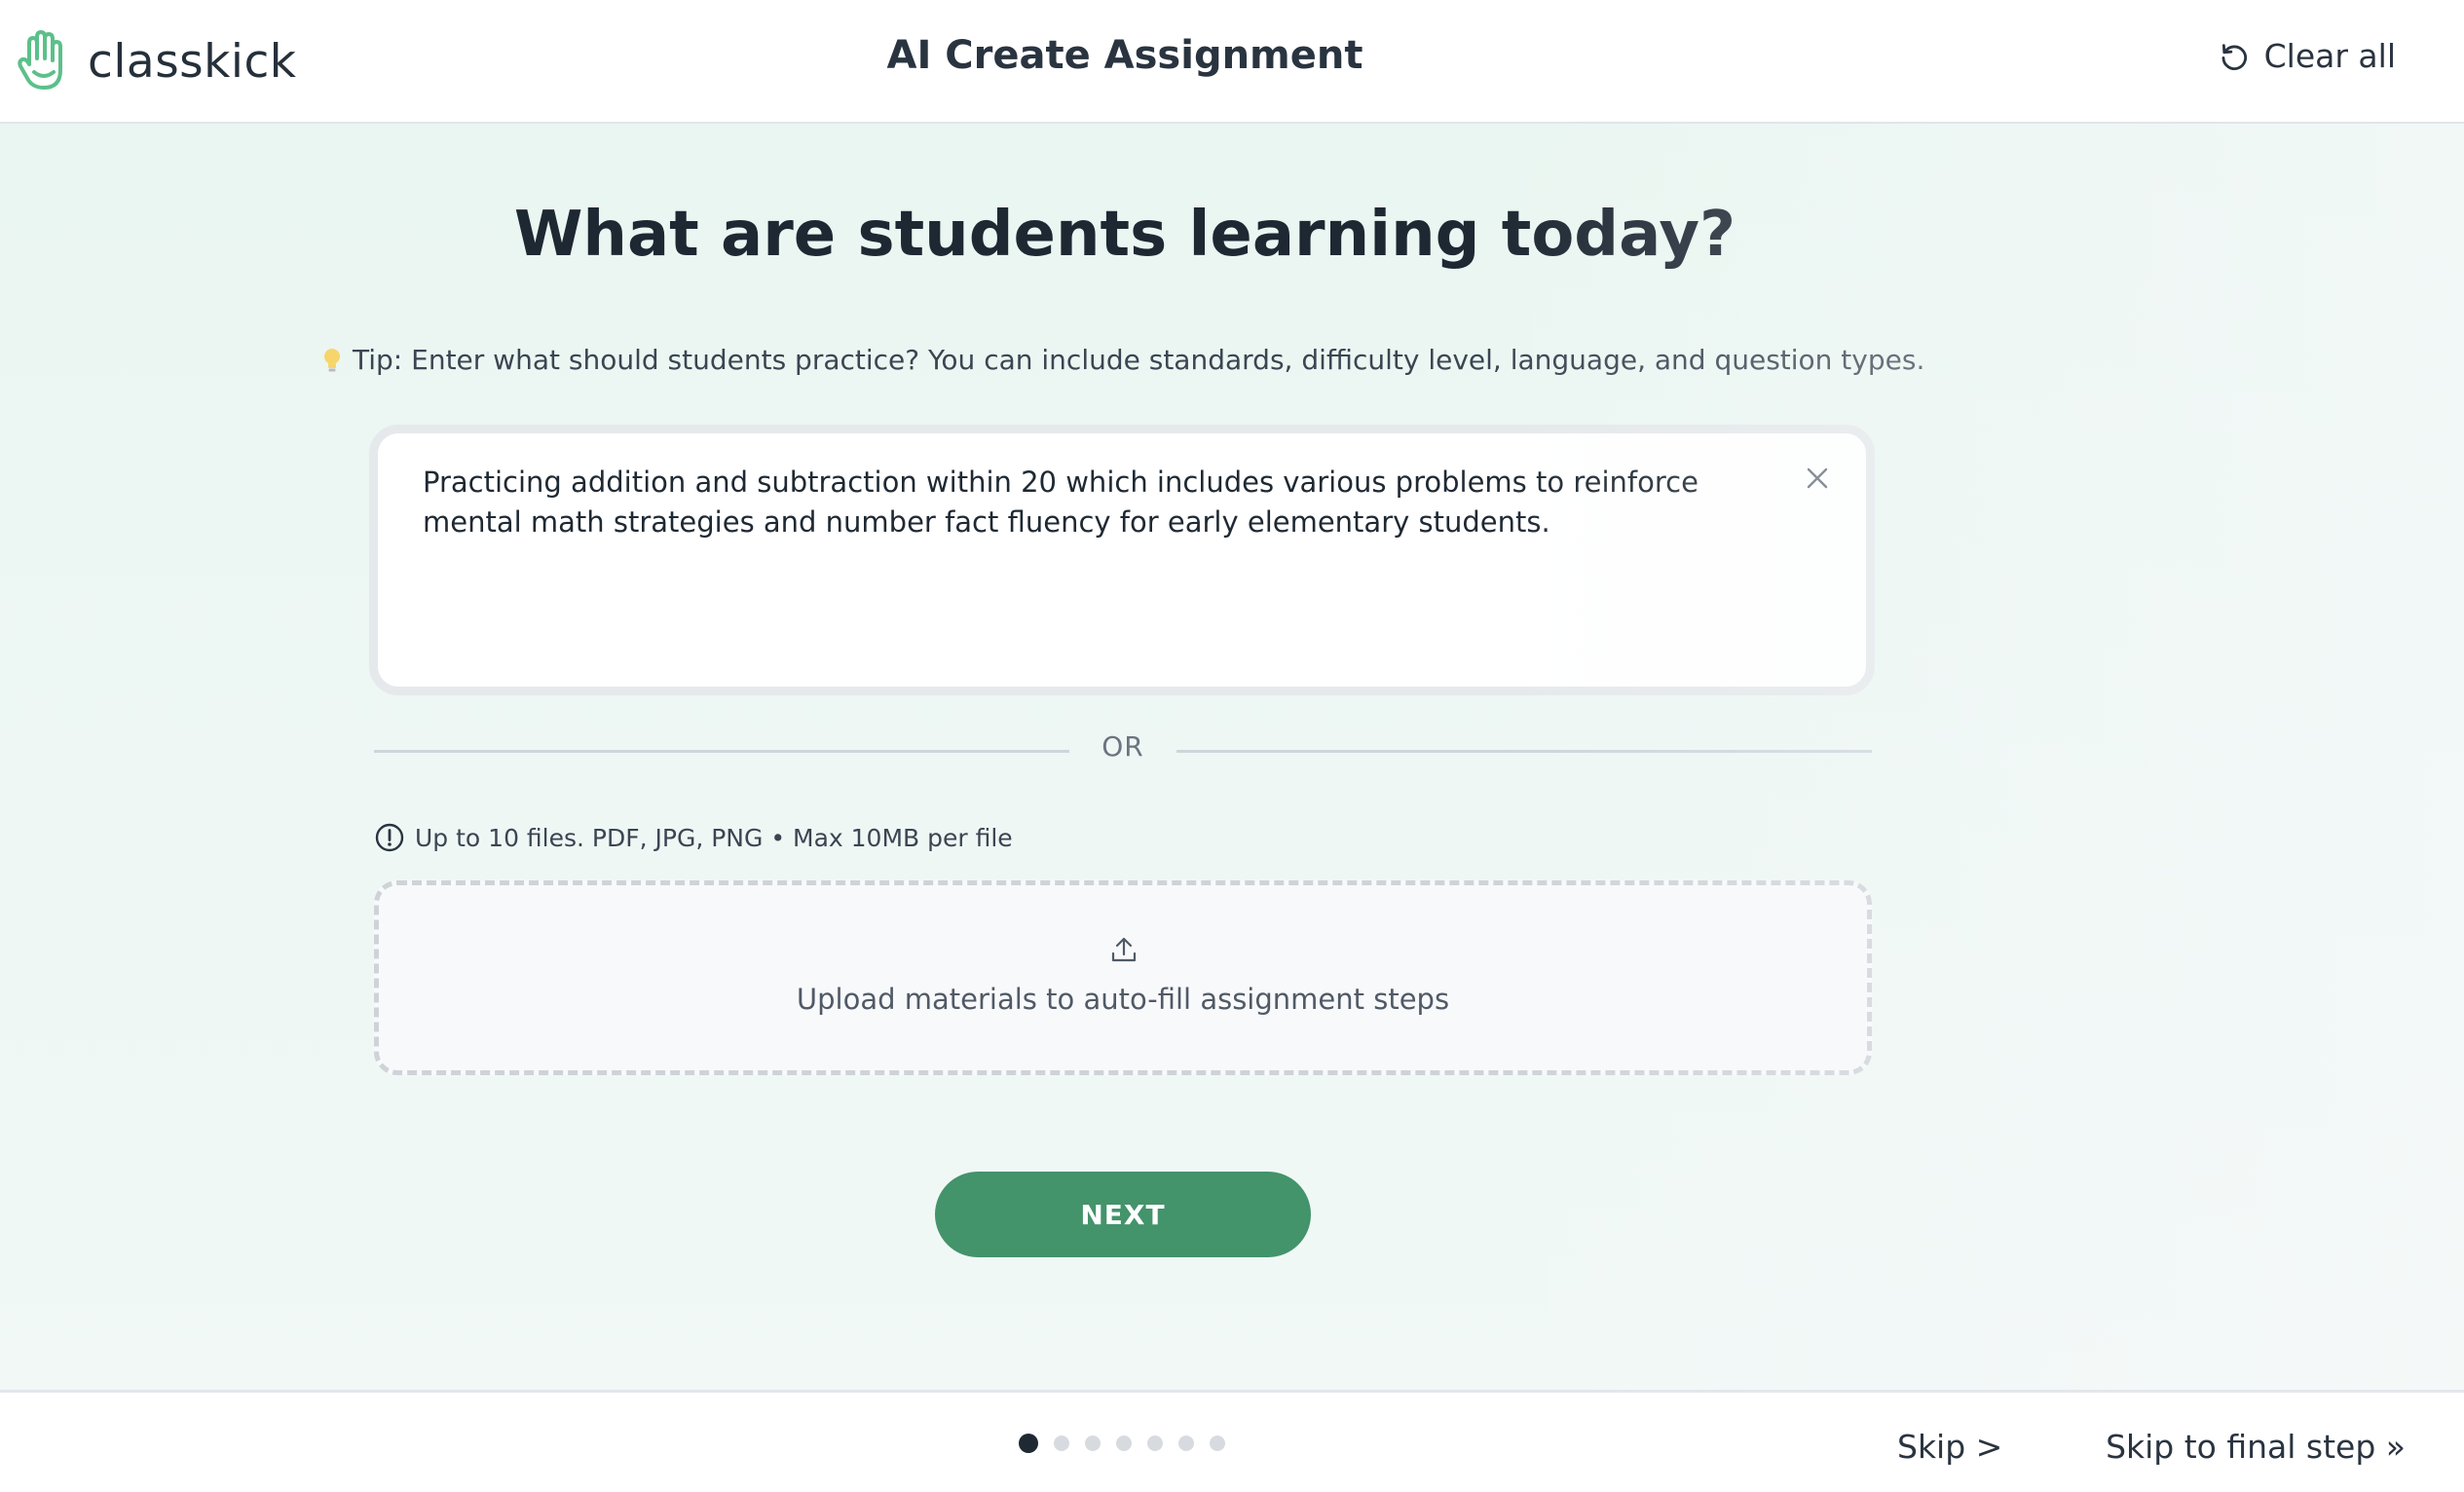 This screenshot has height=1492, width=2464. I want to click on divider-line-left, so click(721, 751).